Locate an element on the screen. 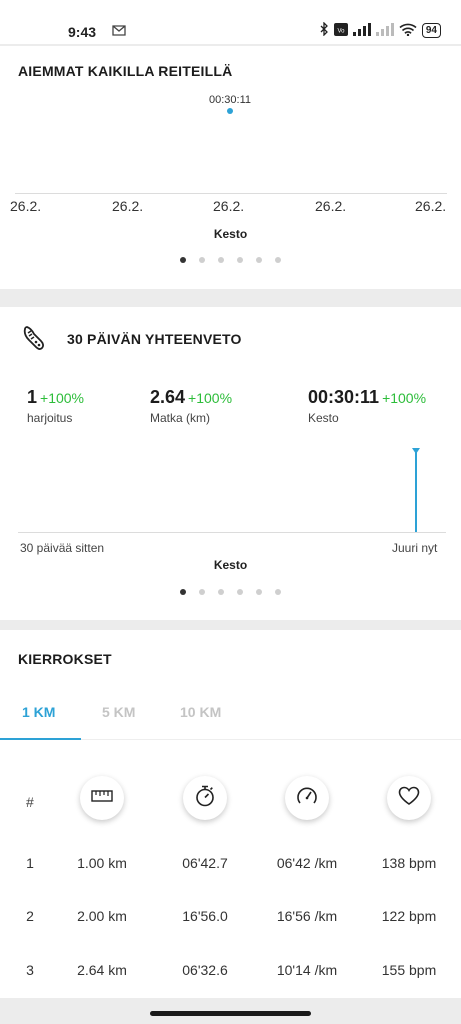 The width and height of the screenshot is (461, 1024). lap-number-header: # is located at coordinates (30, 802).